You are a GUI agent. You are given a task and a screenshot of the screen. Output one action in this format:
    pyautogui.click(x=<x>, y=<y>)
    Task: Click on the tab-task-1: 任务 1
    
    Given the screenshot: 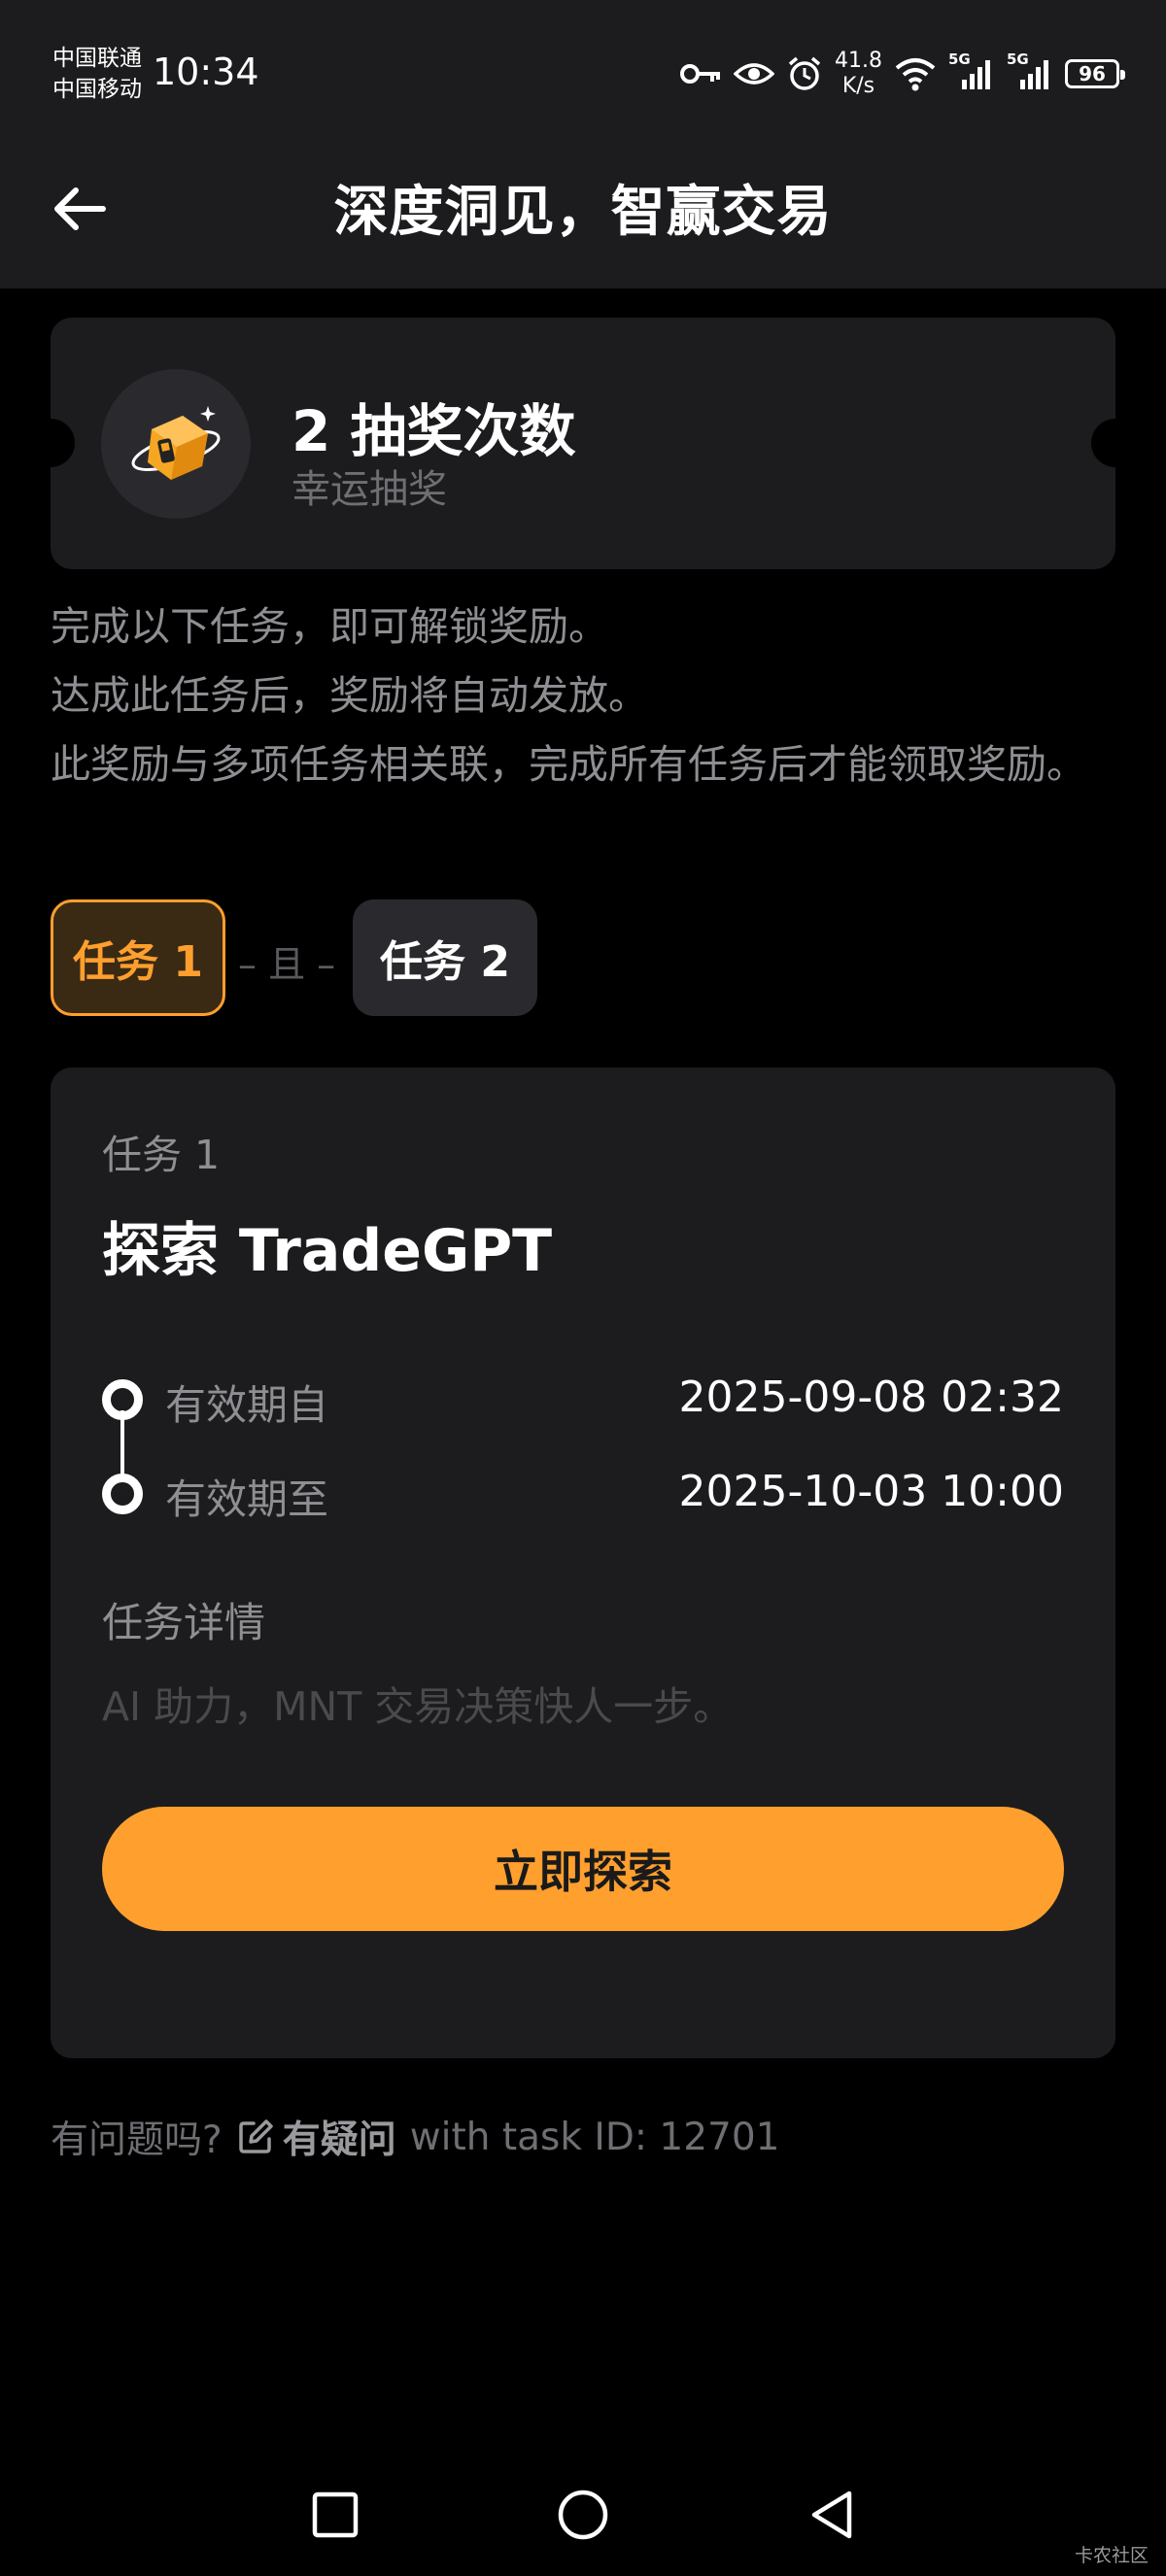 What is the action you would take?
    pyautogui.click(x=138, y=957)
    